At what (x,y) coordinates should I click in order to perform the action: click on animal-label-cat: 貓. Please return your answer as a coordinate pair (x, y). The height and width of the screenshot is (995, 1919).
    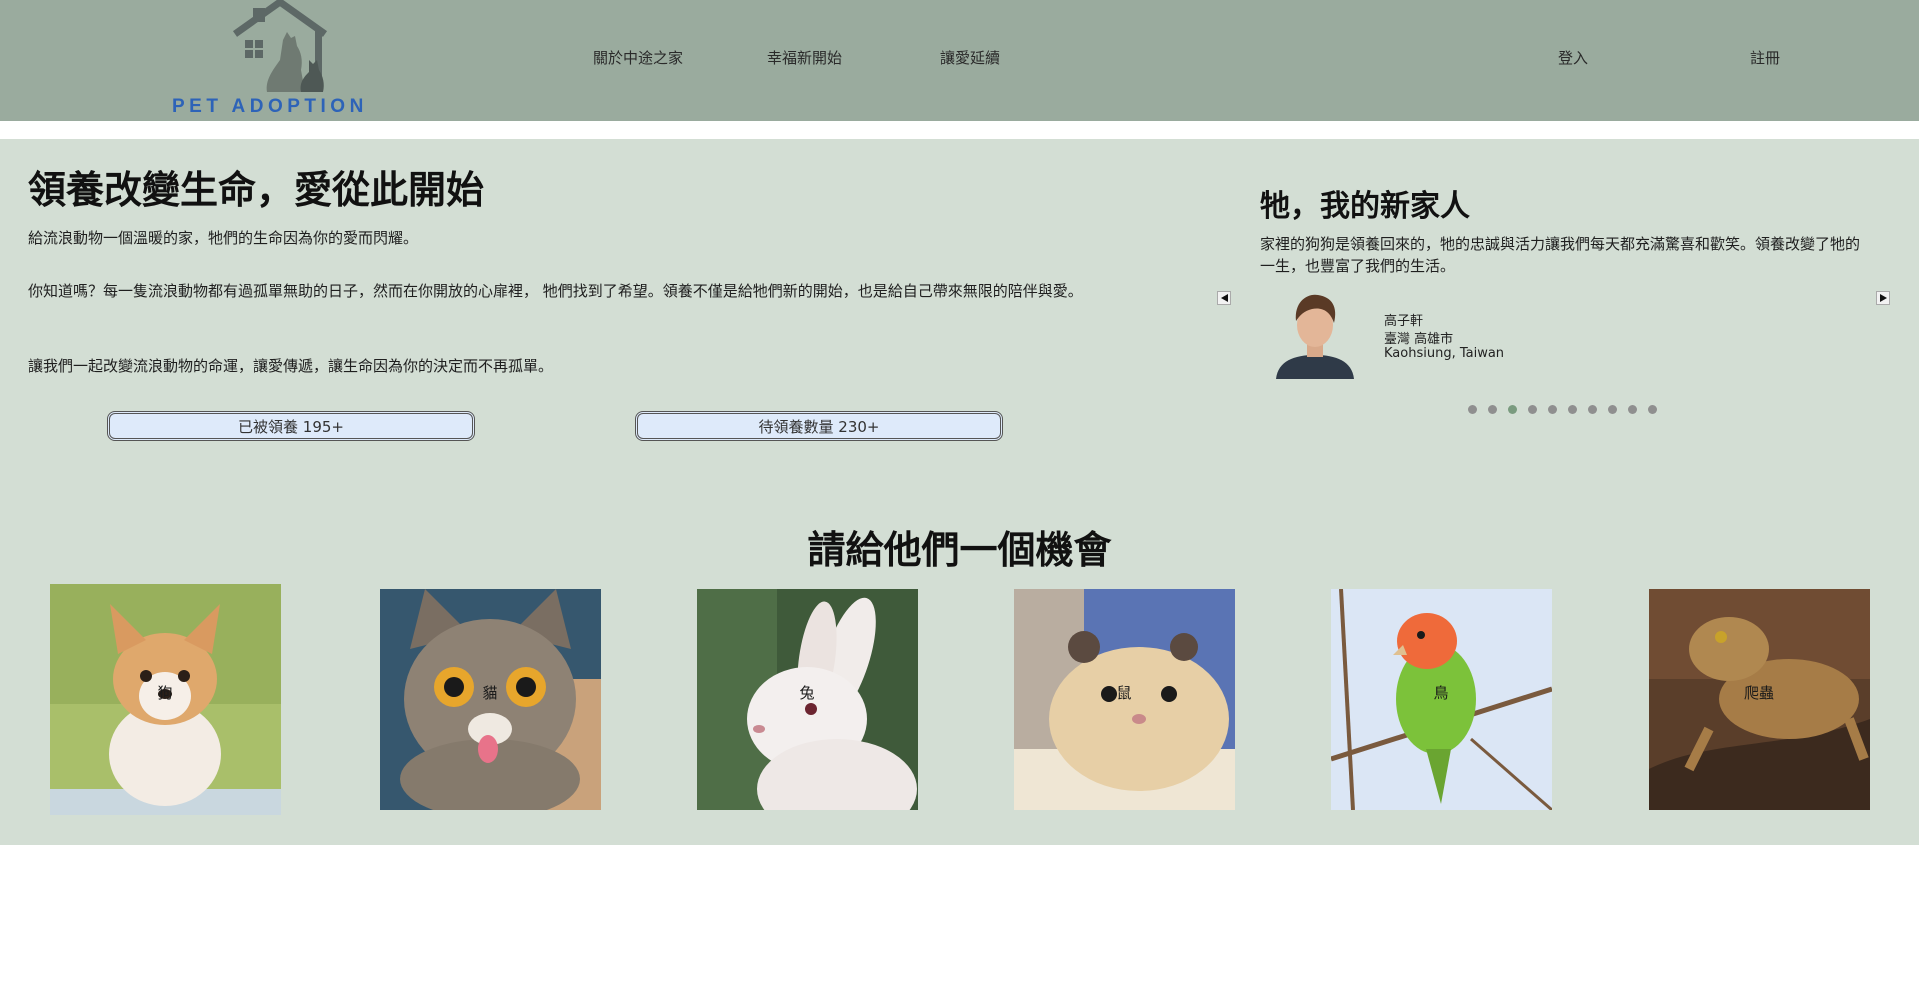
    Looking at the image, I should click on (490, 693).